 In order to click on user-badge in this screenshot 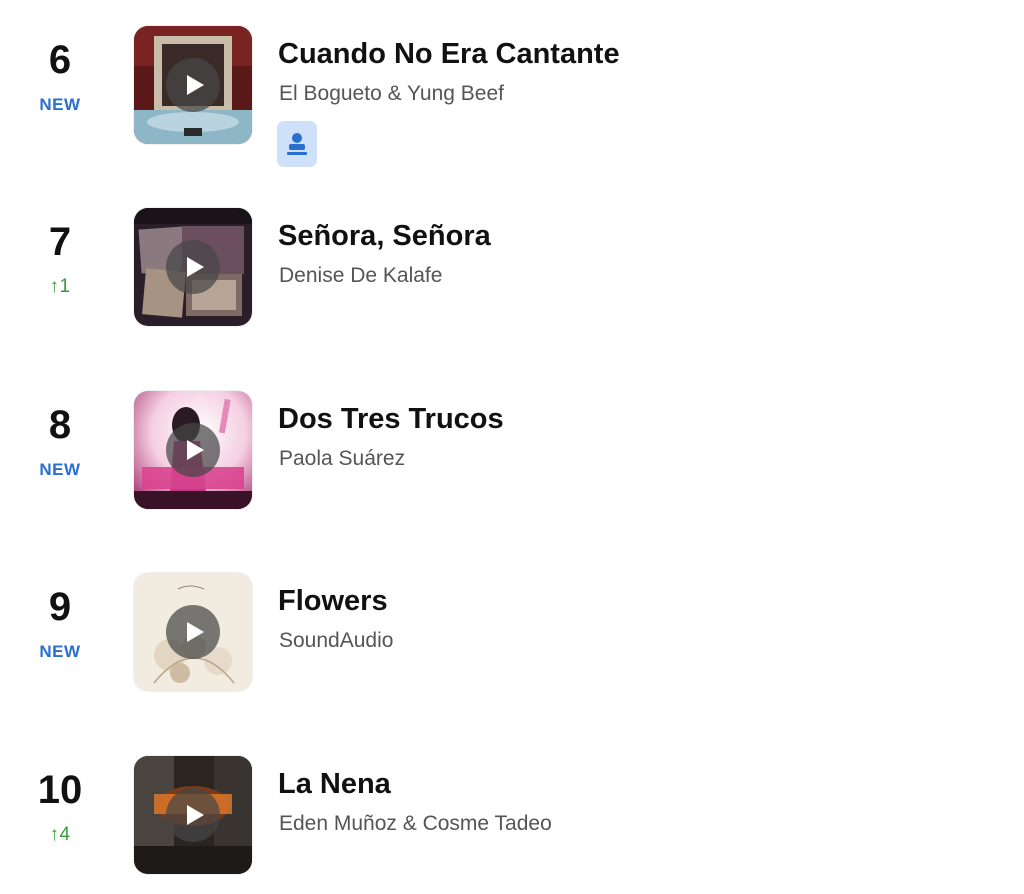, I will do `click(297, 144)`.